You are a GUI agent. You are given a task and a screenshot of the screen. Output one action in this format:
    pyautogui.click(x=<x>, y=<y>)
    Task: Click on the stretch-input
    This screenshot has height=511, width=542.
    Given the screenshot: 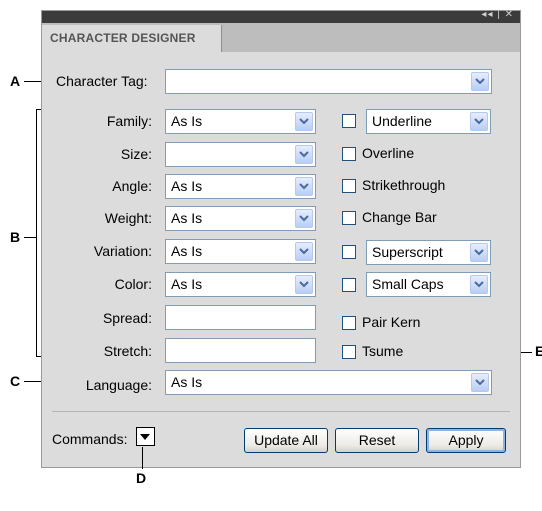 What is the action you would take?
    pyautogui.click(x=240, y=350)
    